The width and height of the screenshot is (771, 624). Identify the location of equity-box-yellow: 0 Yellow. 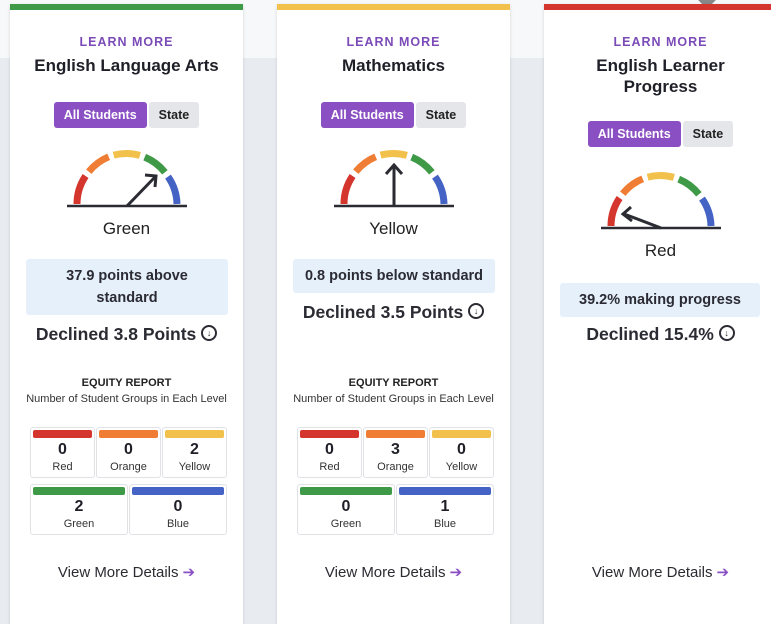
(461, 452).